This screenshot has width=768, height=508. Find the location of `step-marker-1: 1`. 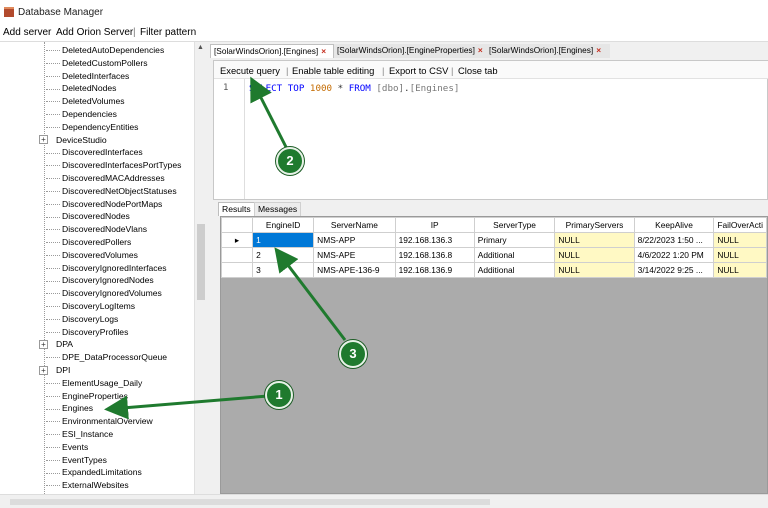

step-marker-1: 1 is located at coordinates (279, 395).